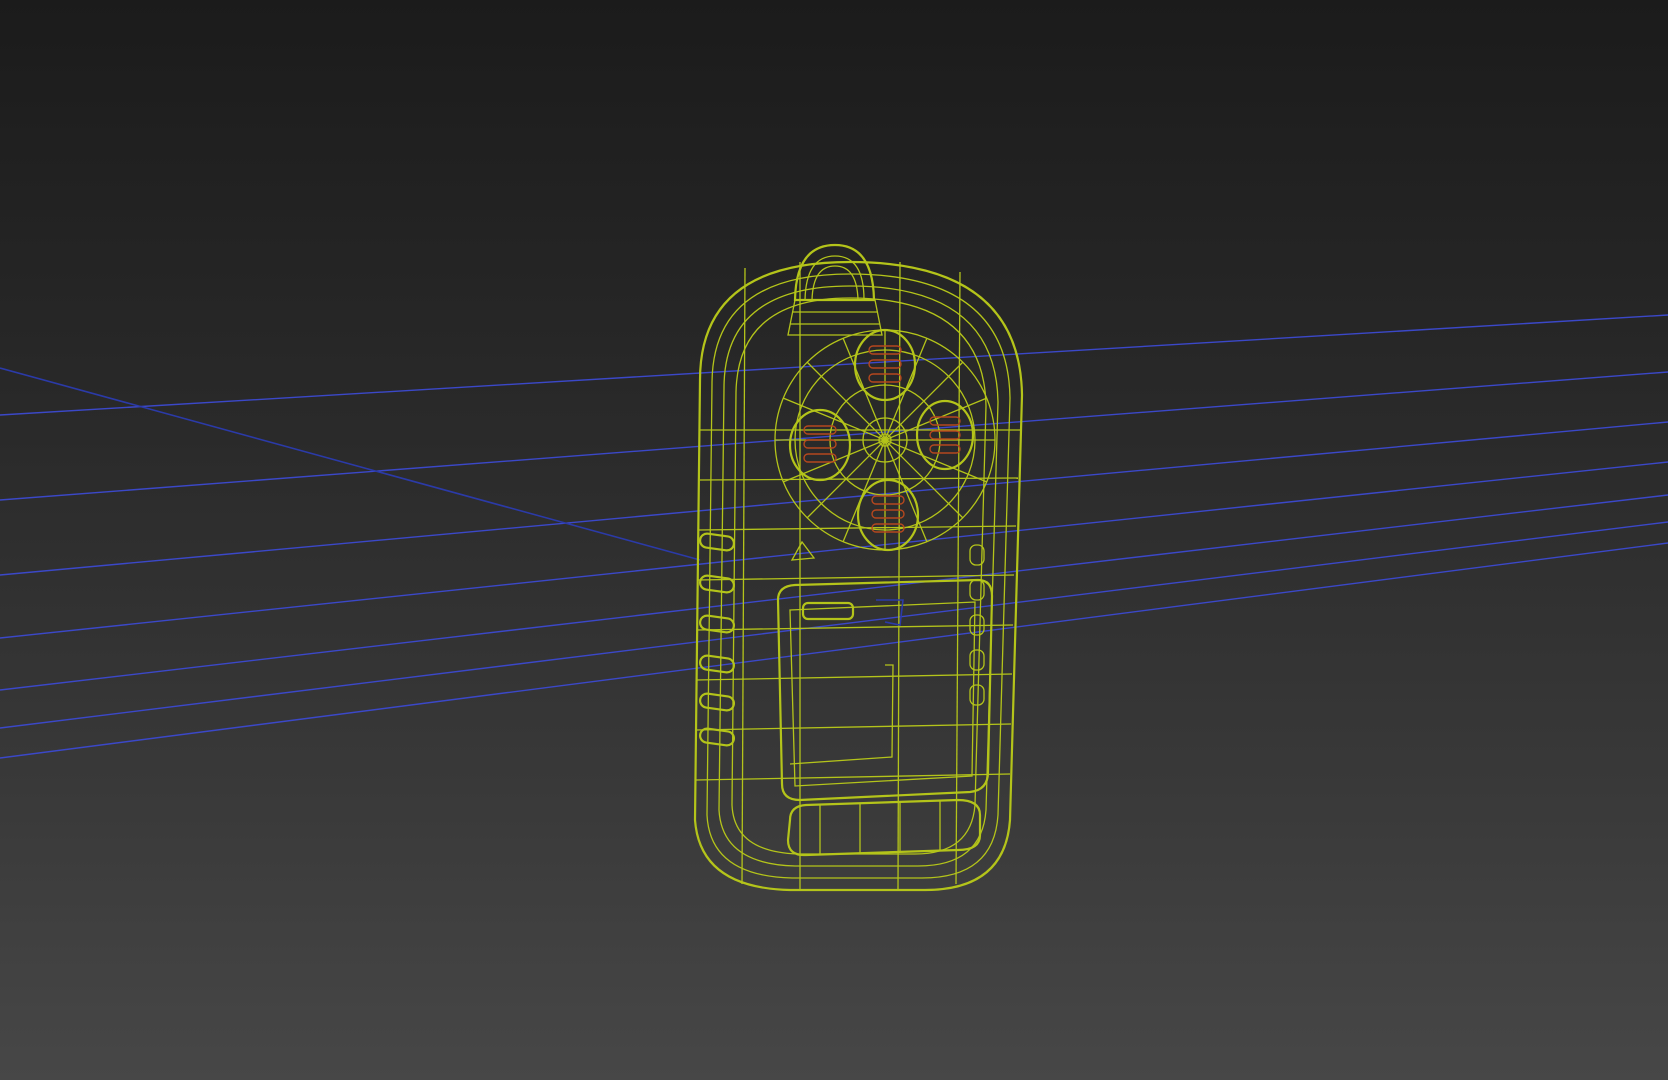 Image resolution: width=1668 pixels, height=1080 pixels. What do you see at coordinates (803, 550) in the screenshot?
I see `led-marker` at bounding box center [803, 550].